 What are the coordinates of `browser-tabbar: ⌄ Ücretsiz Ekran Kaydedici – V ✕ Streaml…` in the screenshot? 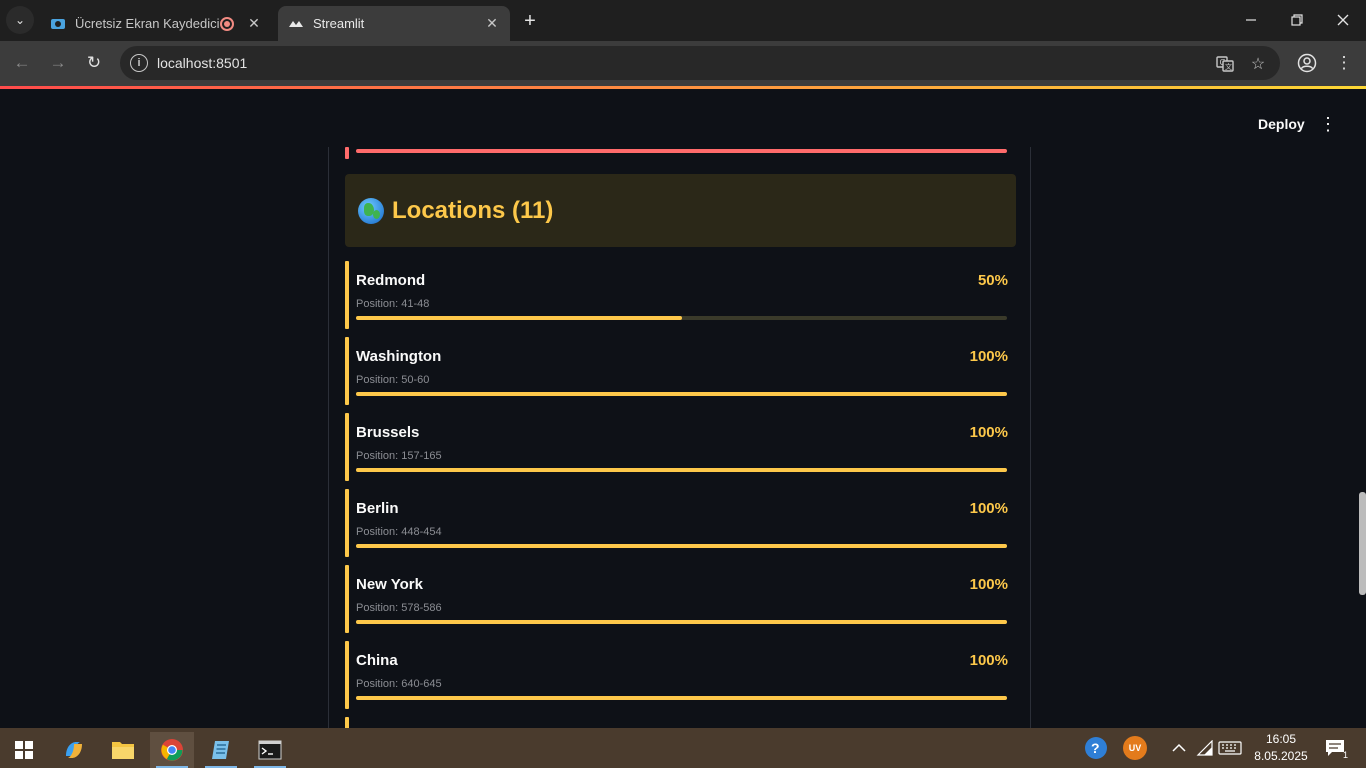 It's located at (683, 20).